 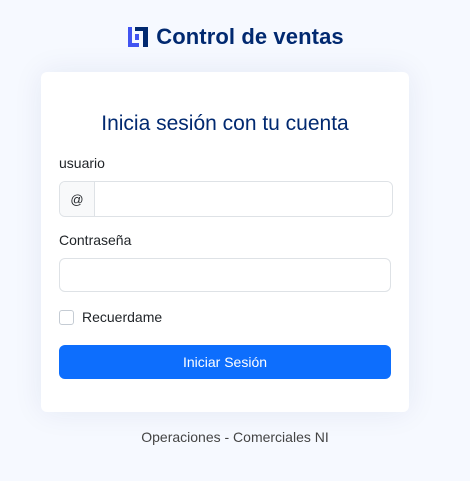 I want to click on footer-text: Operaciones - Comerciales NI, so click(x=235, y=437).